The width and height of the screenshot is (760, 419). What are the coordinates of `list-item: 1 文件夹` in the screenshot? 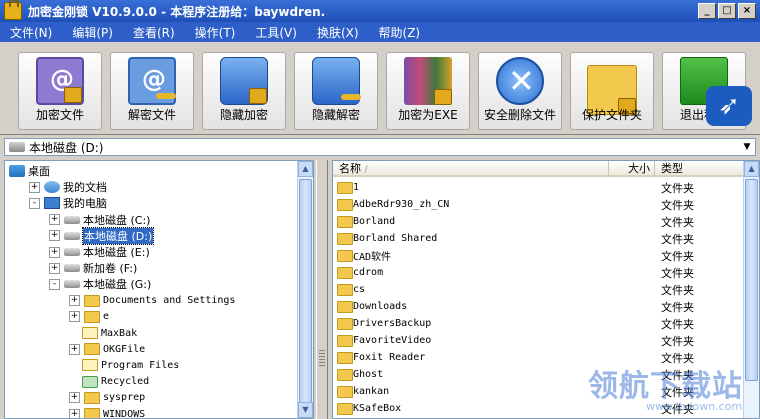 It's located at (539, 187).